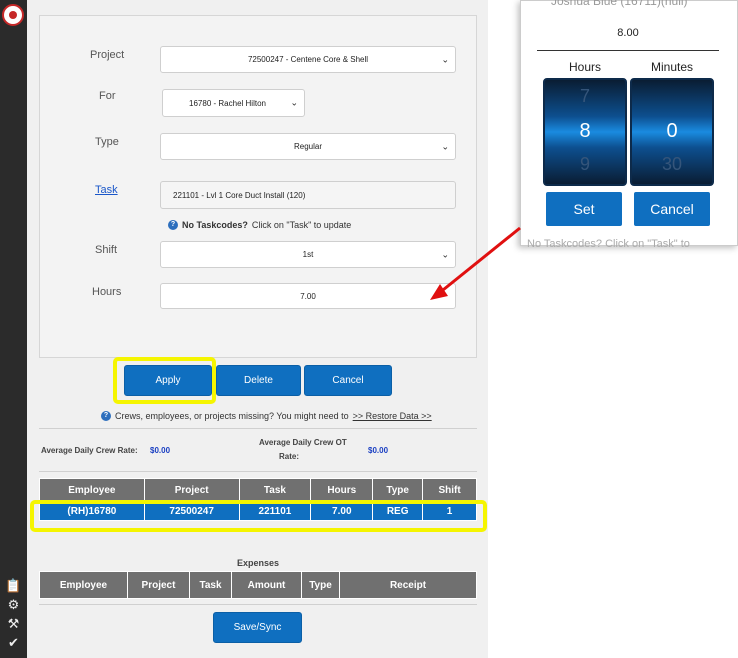  What do you see at coordinates (275, 490) in the screenshot?
I see `col-task: Task` at bounding box center [275, 490].